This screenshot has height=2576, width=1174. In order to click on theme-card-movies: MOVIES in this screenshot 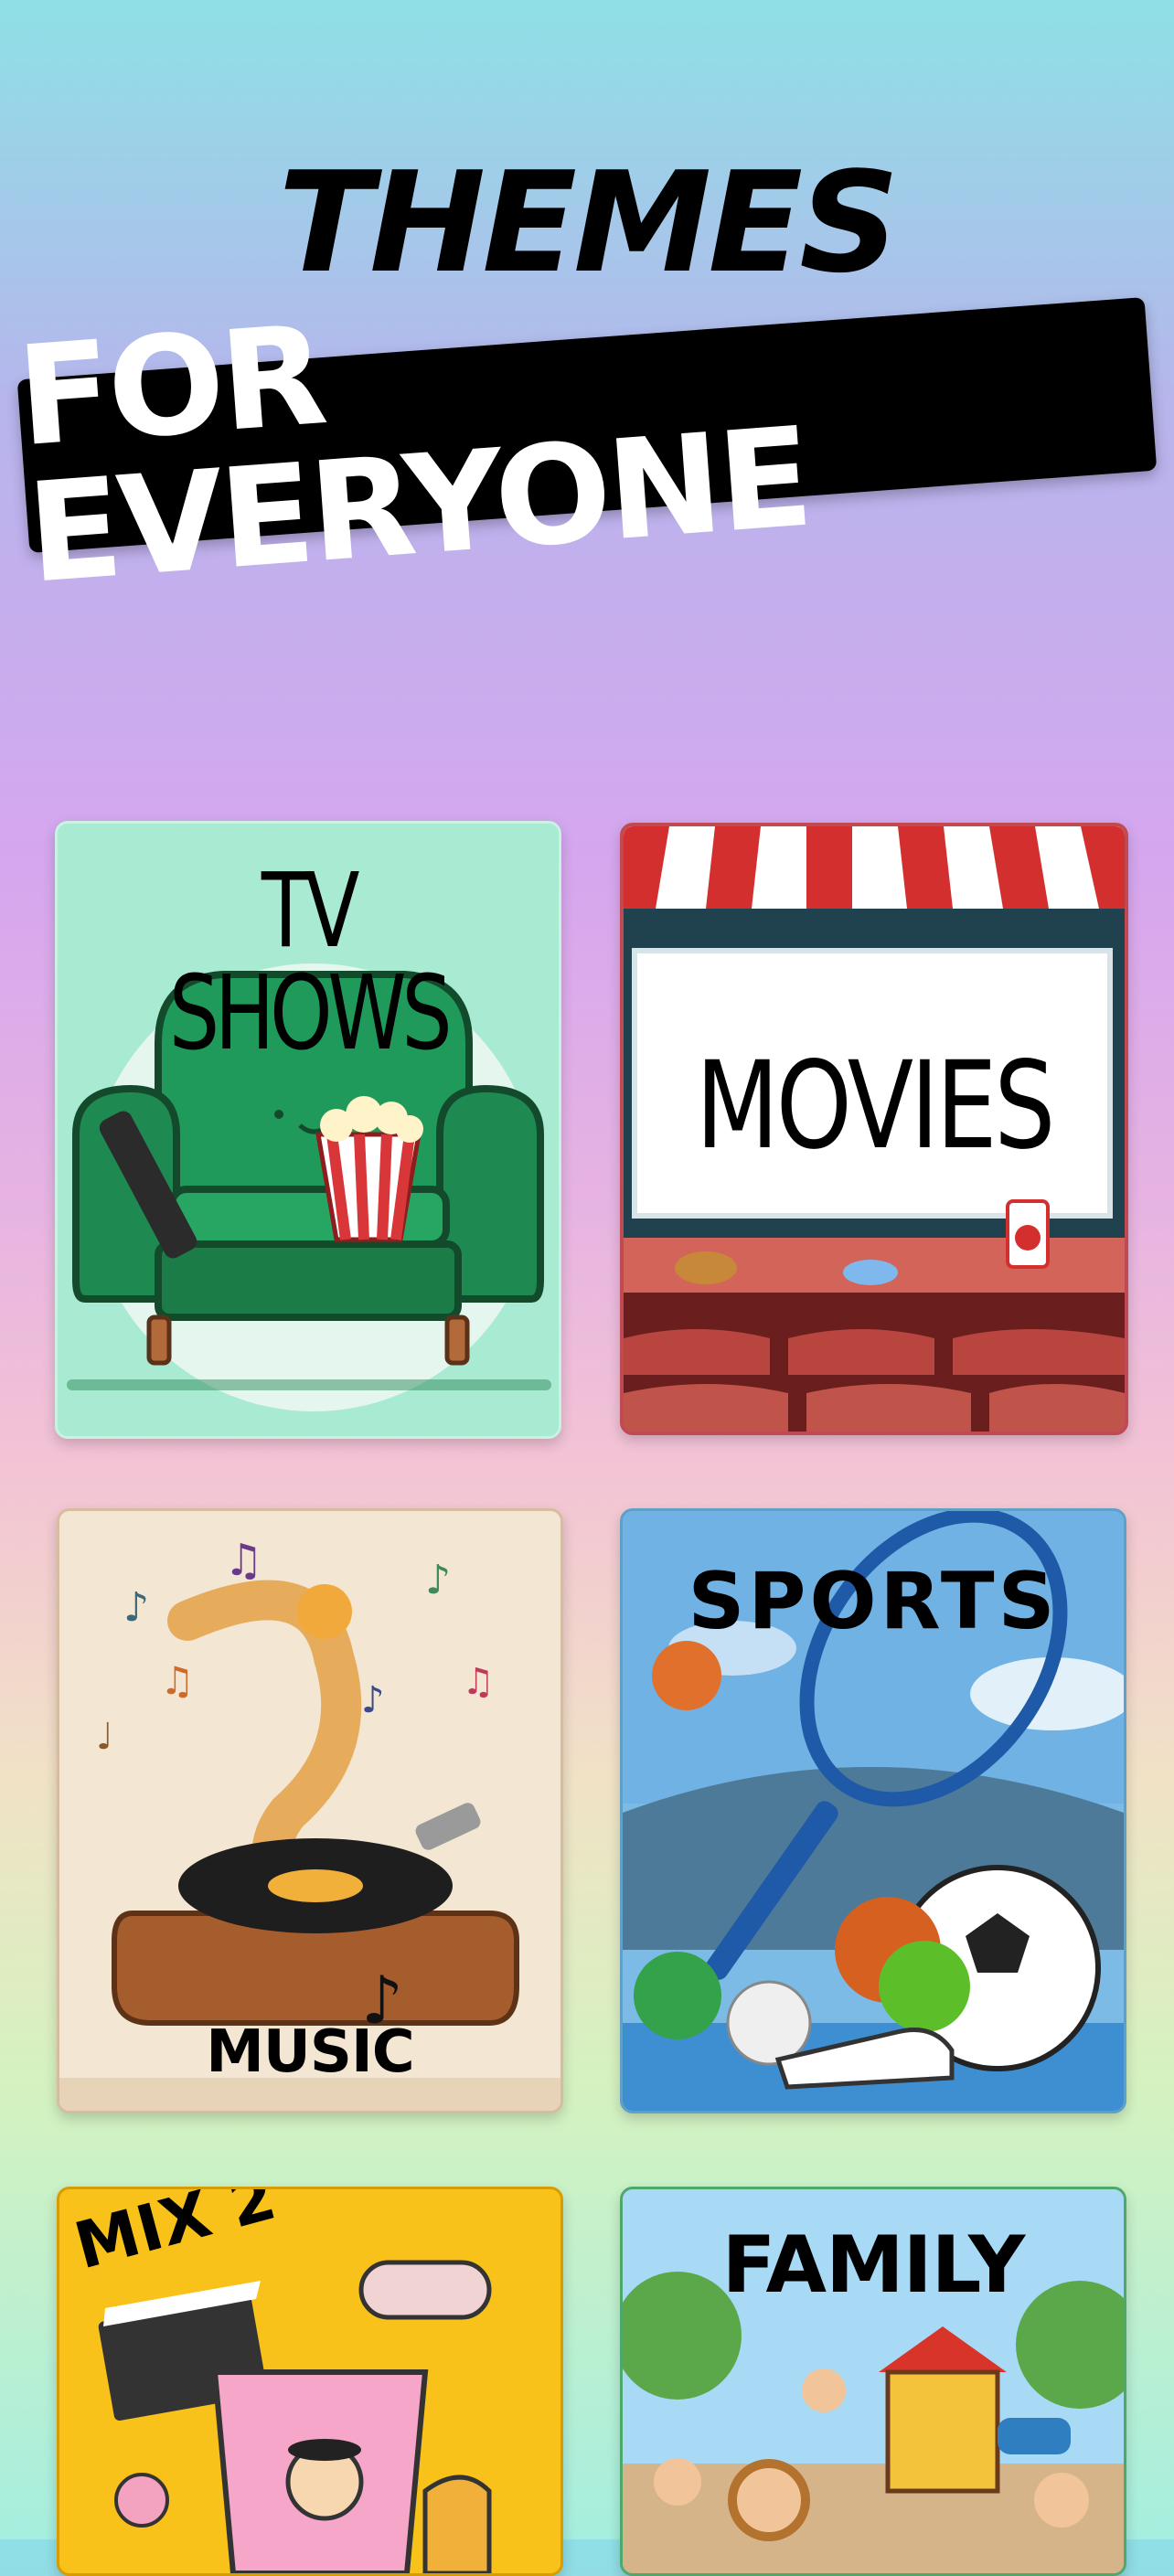, I will do `click(874, 1129)`.